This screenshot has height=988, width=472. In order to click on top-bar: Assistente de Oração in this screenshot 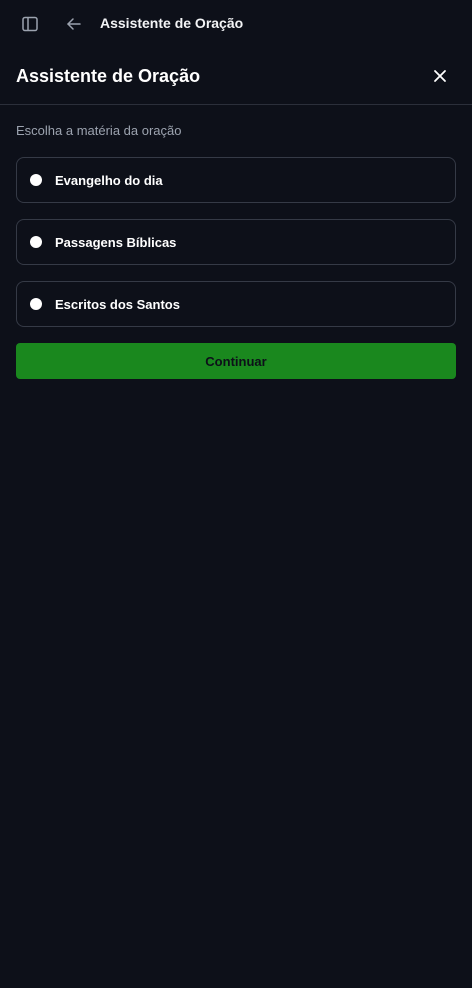, I will do `click(236, 24)`.